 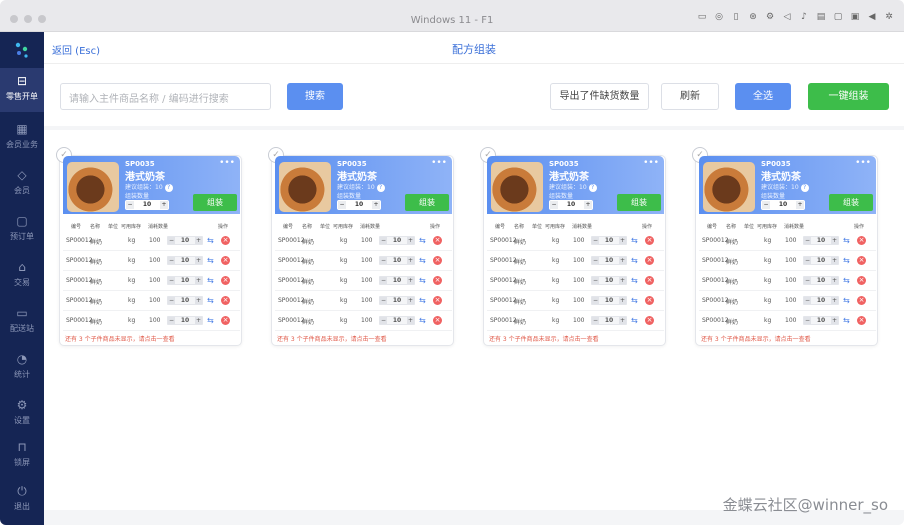 What do you see at coordinates (889, 17) in the screenshot?
I see `gear-icon: ✲` at bounding box center [889, 17].